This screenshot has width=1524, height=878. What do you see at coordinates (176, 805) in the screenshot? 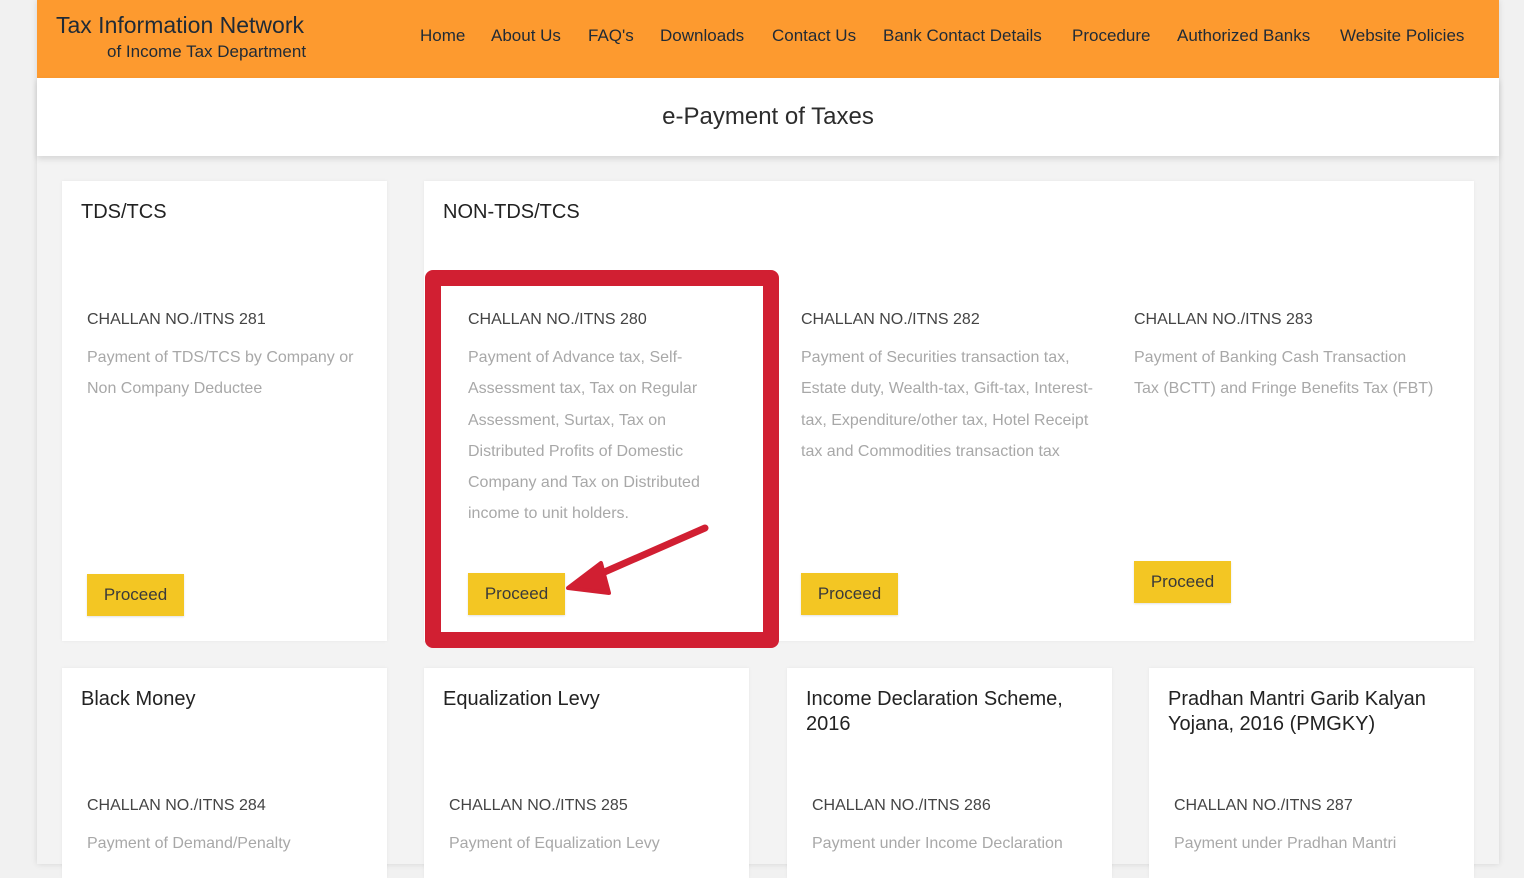
I see `challan-number: CHALLAN NO./ITNS 284` at bounding box center [176, 805].